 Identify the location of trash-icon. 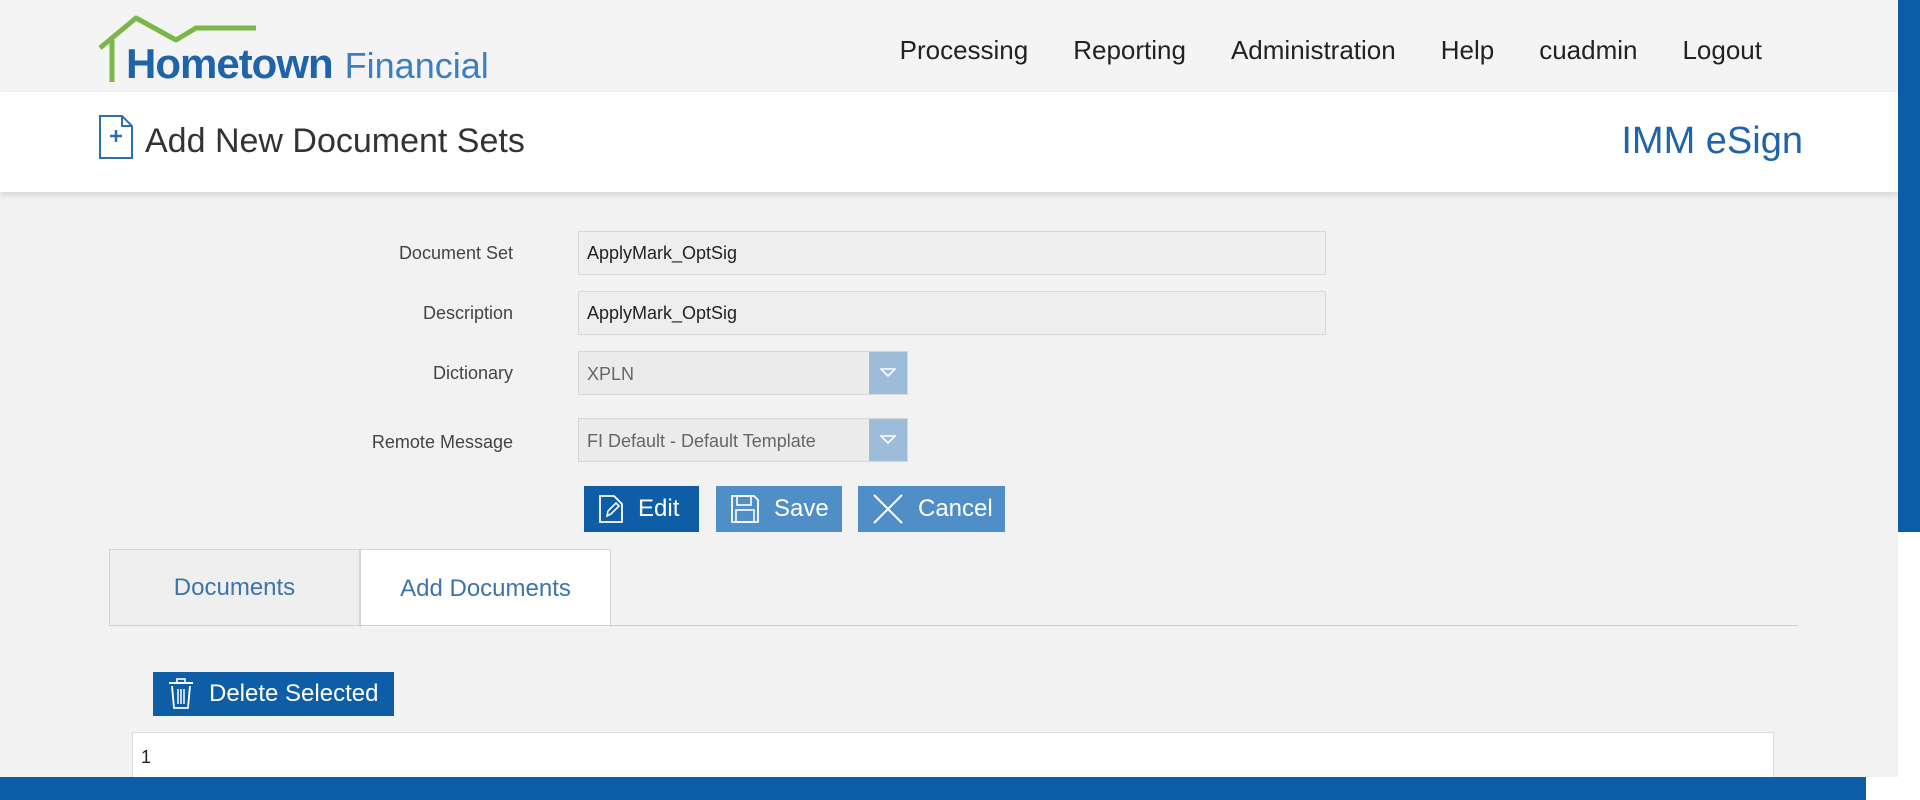
(181, 694).